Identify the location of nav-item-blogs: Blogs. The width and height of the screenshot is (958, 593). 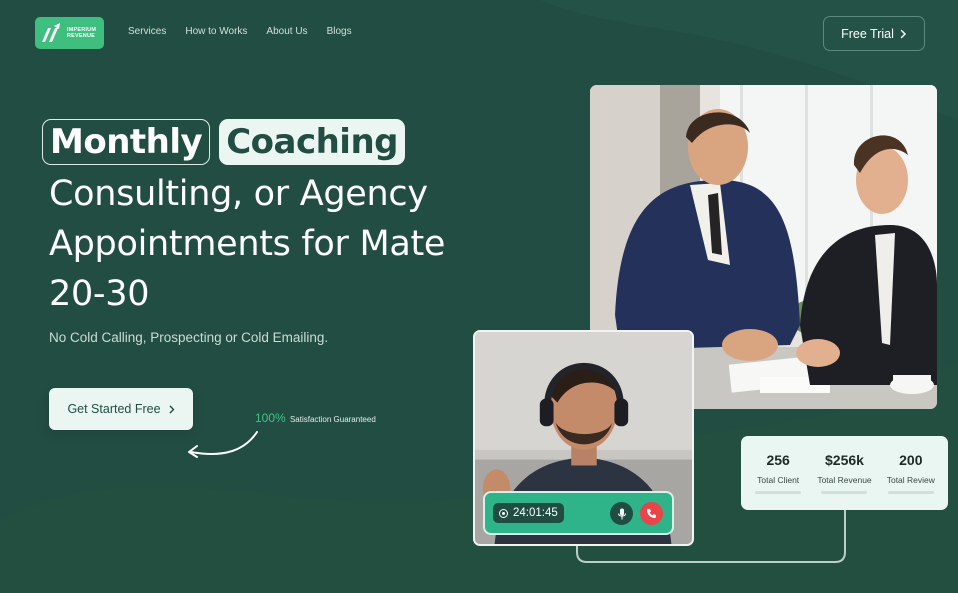
(339, 31).